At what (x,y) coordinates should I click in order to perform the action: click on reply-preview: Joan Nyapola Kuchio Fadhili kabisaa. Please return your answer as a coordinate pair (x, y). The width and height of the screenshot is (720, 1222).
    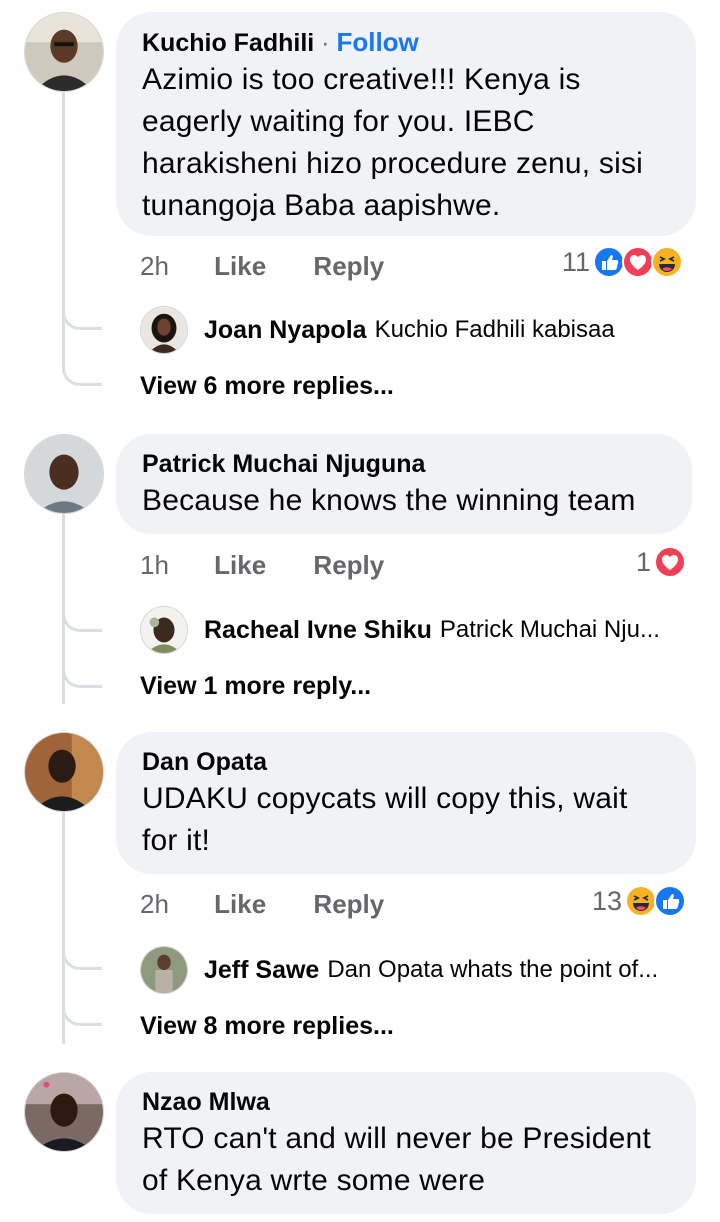
    Looking at the image, I should click on (377, 330).